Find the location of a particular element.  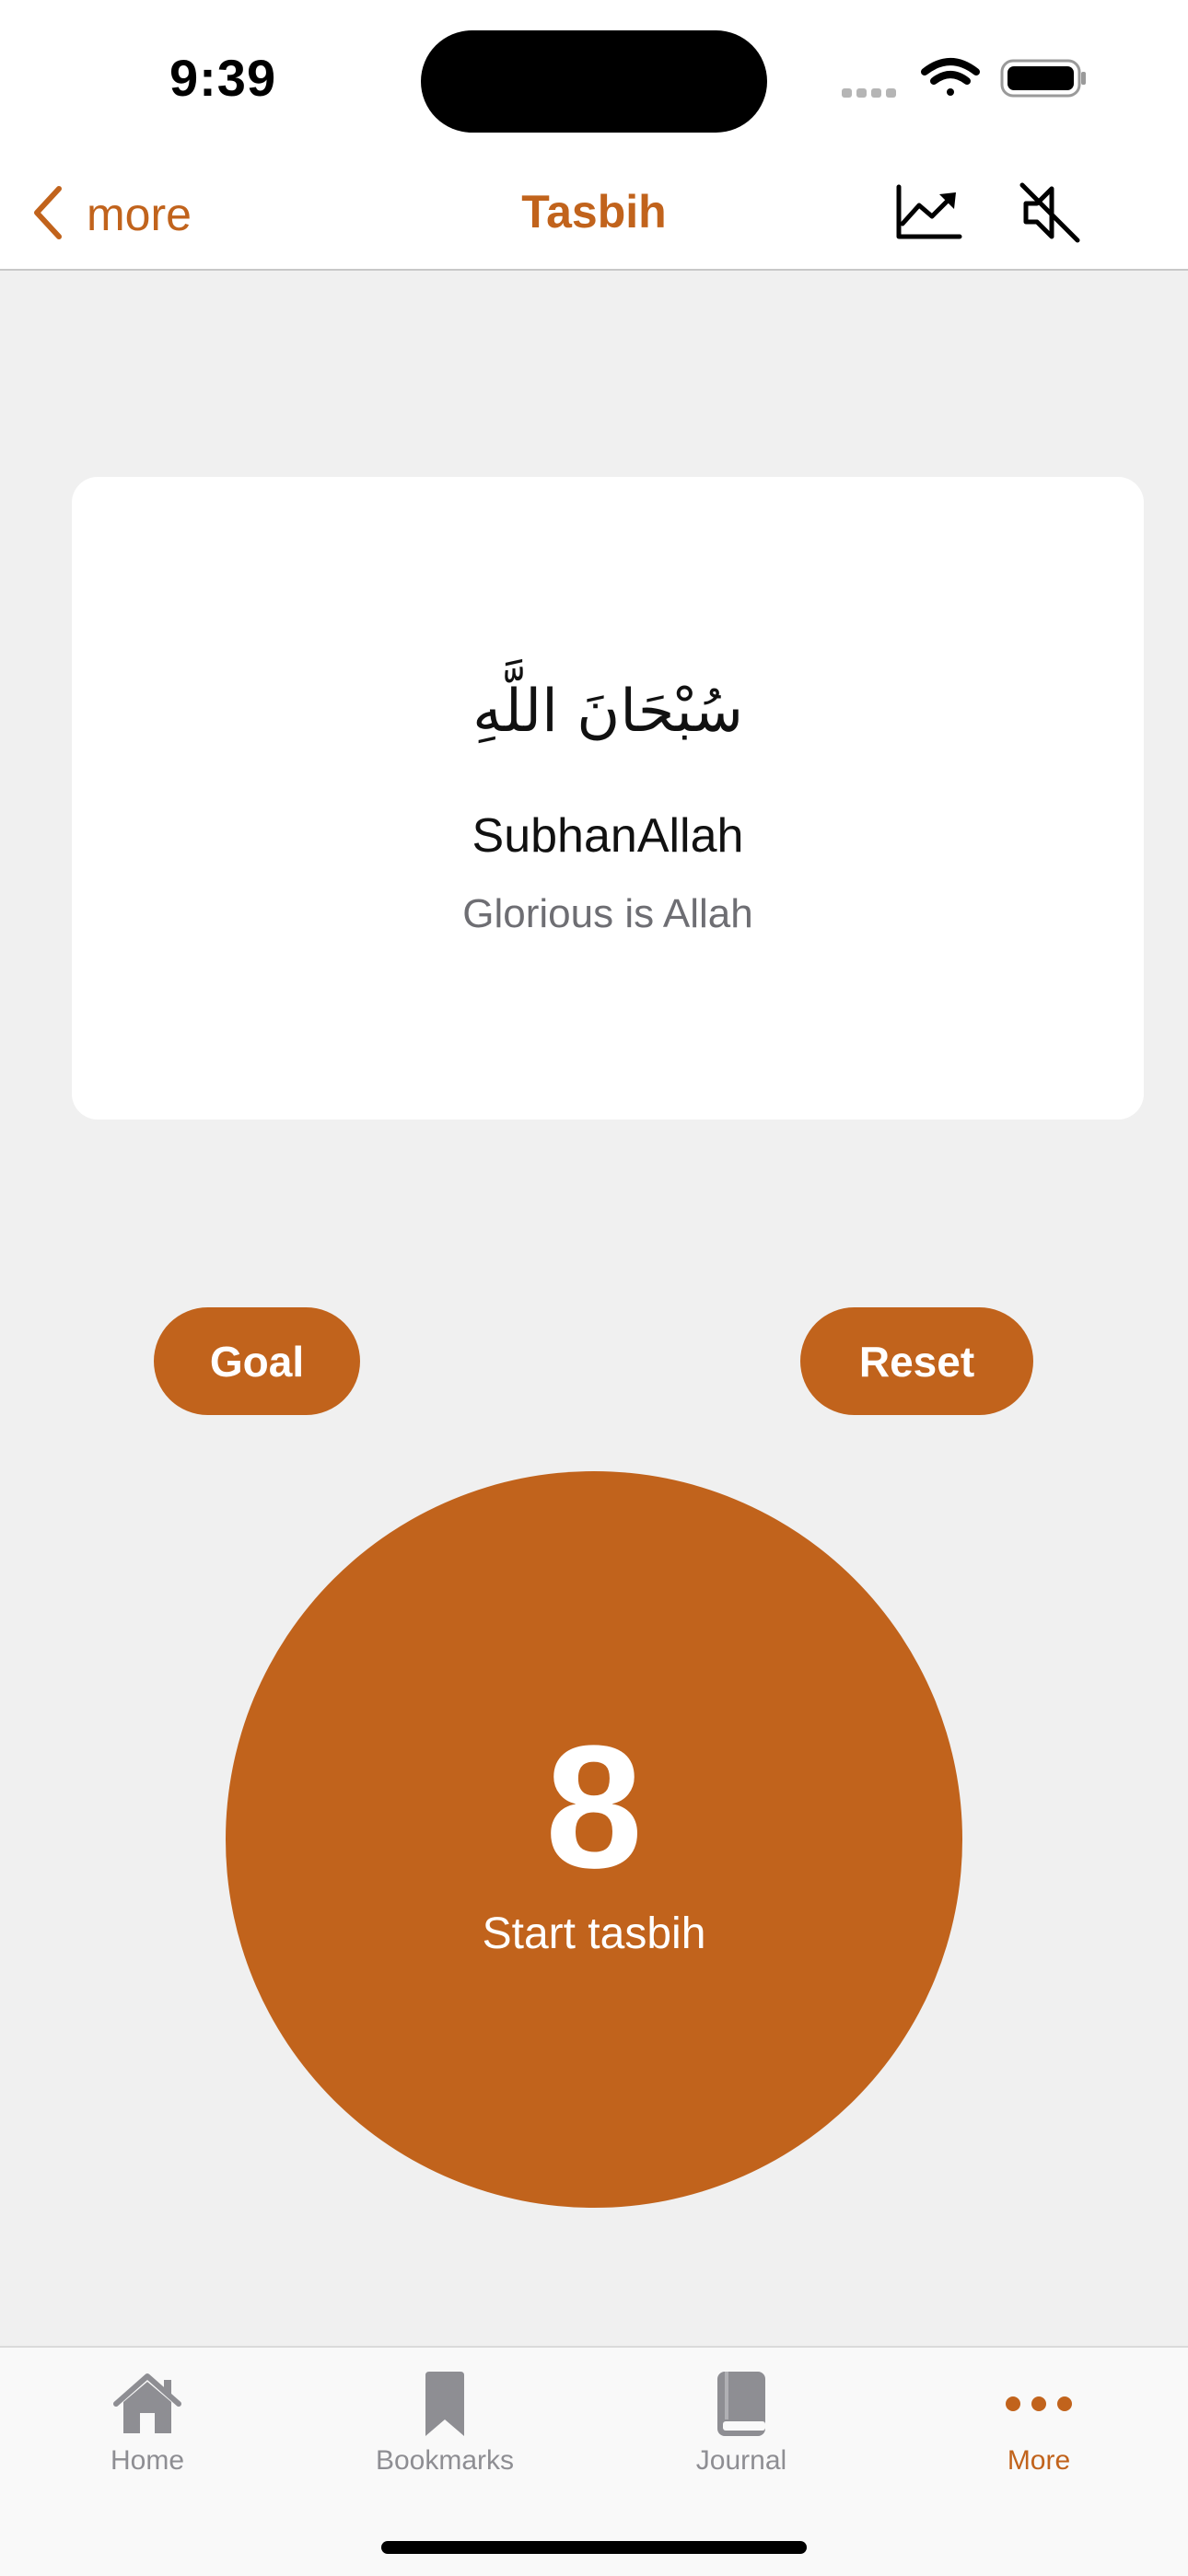

reset-button: Reset is located at coordinates (916, 1361).